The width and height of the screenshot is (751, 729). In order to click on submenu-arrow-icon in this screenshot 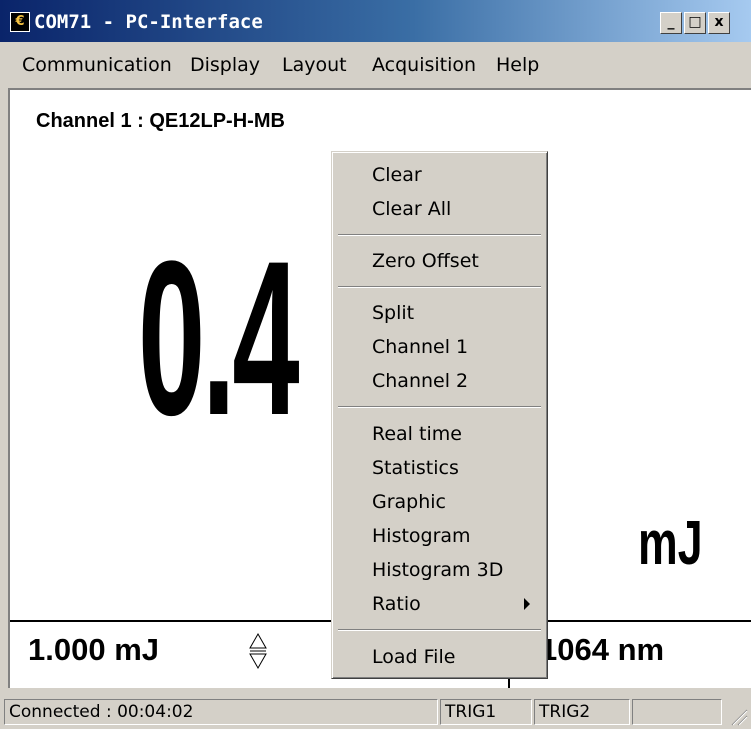, I will do `click(527, 604)`.